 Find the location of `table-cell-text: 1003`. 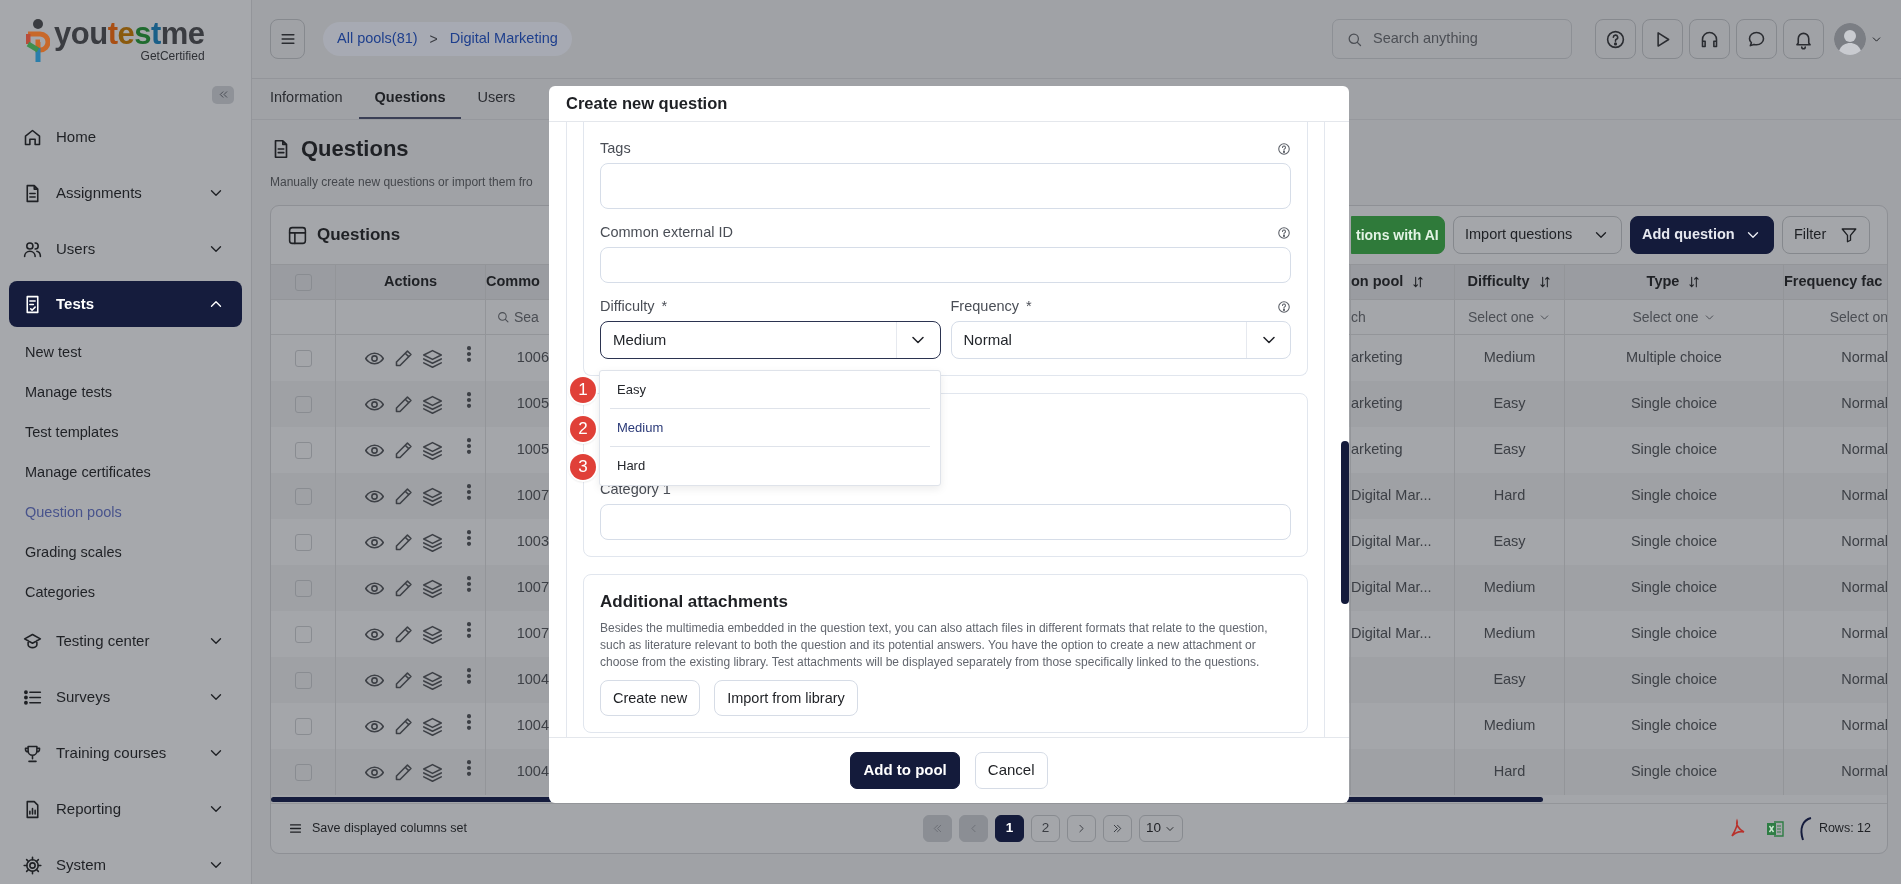

table-cell-text: 1003 is located at coordinates (532, 542).